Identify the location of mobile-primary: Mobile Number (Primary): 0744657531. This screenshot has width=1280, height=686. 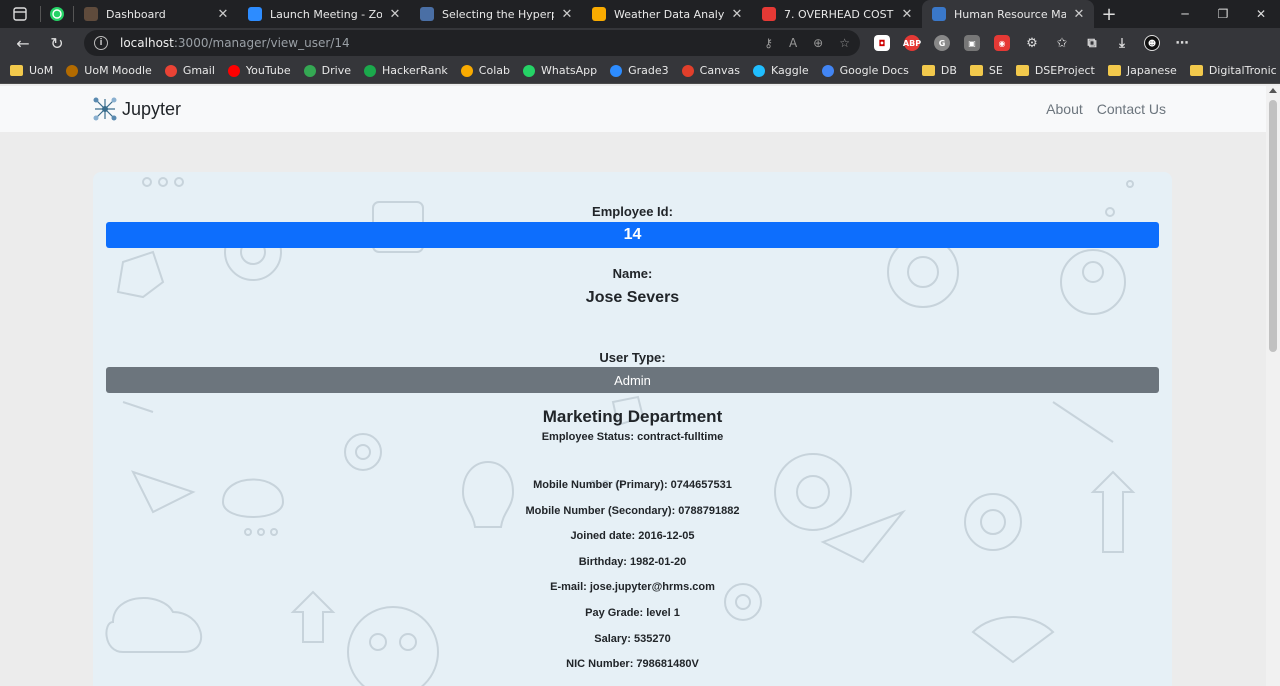
(632, 485).